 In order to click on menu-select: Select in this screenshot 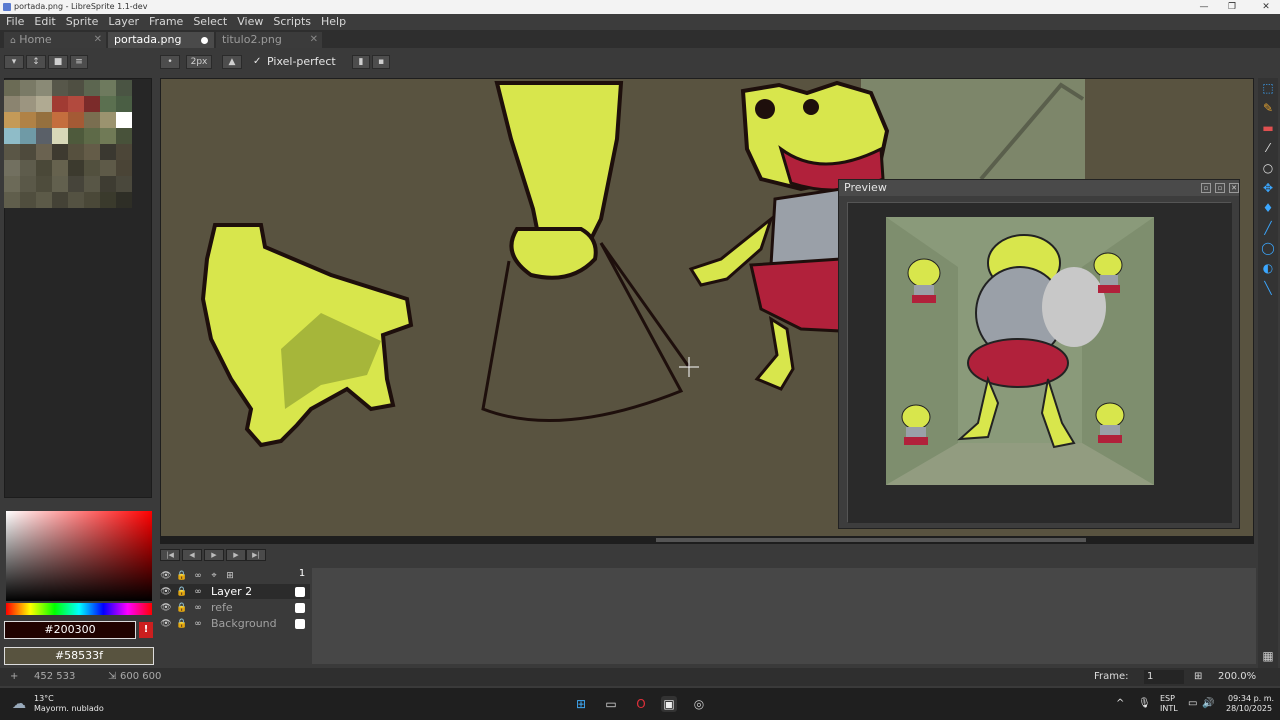, I will do `click(209, 22)`.